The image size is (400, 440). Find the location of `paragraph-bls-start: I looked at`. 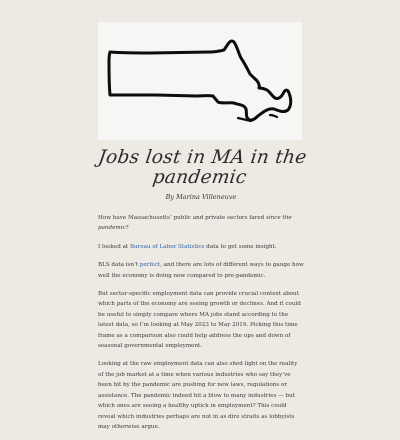

paragraph-bls-start: I looked at is located at coordinates (114, 246).